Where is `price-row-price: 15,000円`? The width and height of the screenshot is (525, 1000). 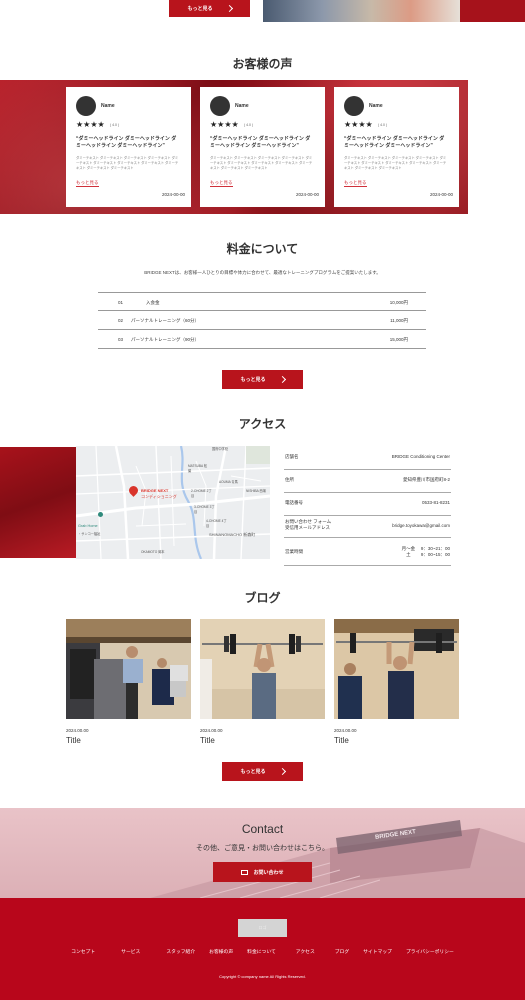 price-row-price: 15,000円 is located at coordinates (398, 339).